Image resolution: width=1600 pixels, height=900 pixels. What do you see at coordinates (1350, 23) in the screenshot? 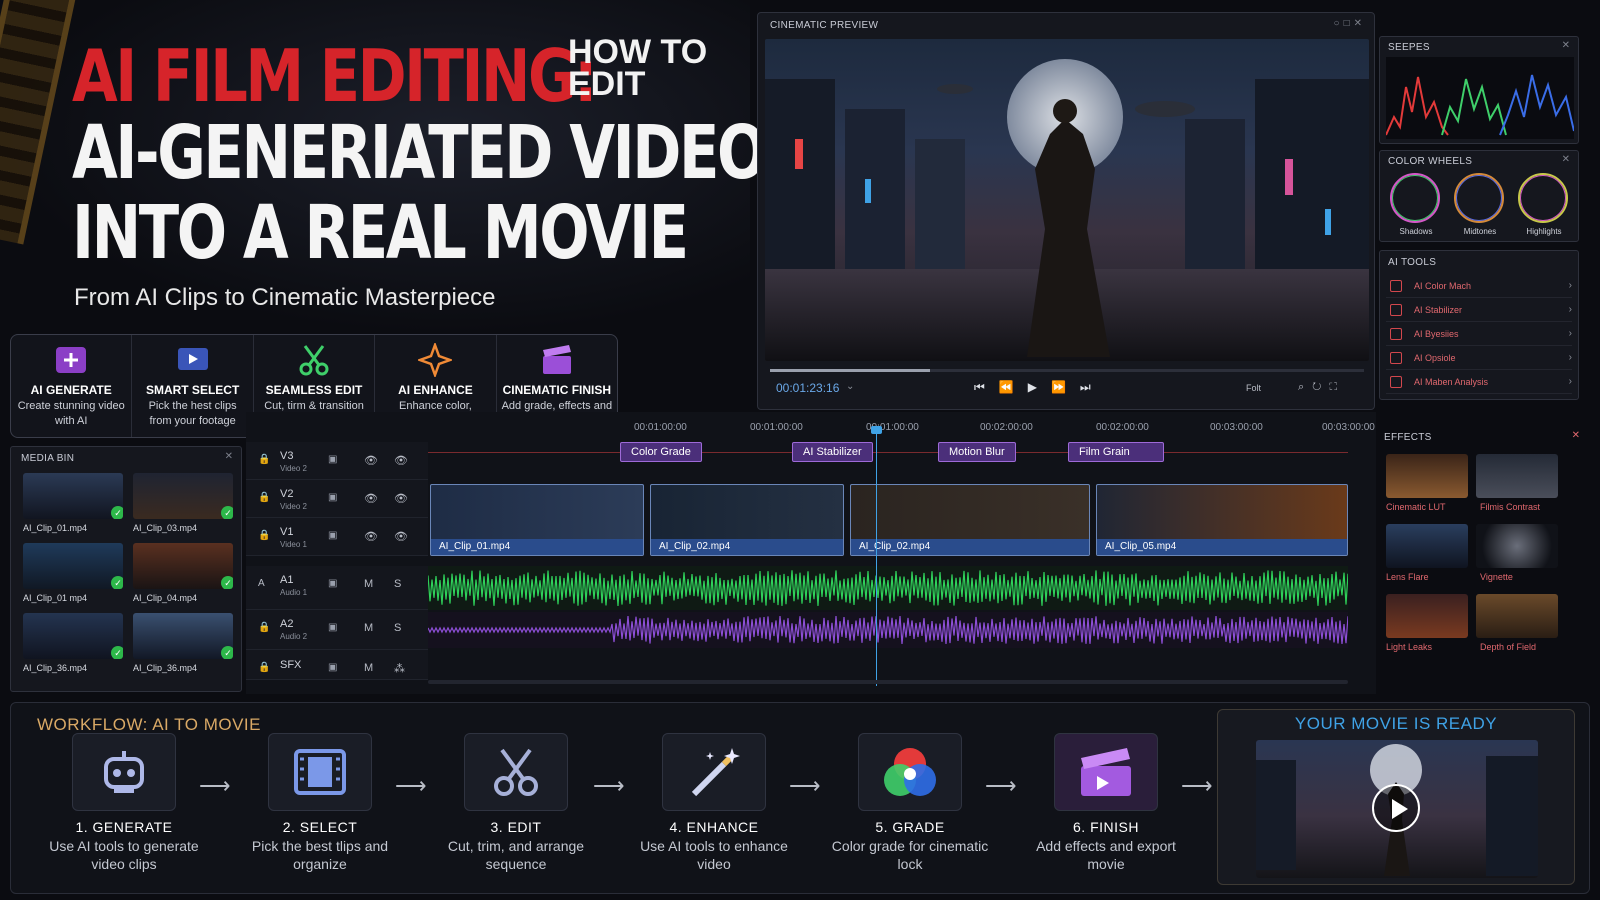
I see `window-controls-icon: ○□✕` at bounding box center [1350, 23].